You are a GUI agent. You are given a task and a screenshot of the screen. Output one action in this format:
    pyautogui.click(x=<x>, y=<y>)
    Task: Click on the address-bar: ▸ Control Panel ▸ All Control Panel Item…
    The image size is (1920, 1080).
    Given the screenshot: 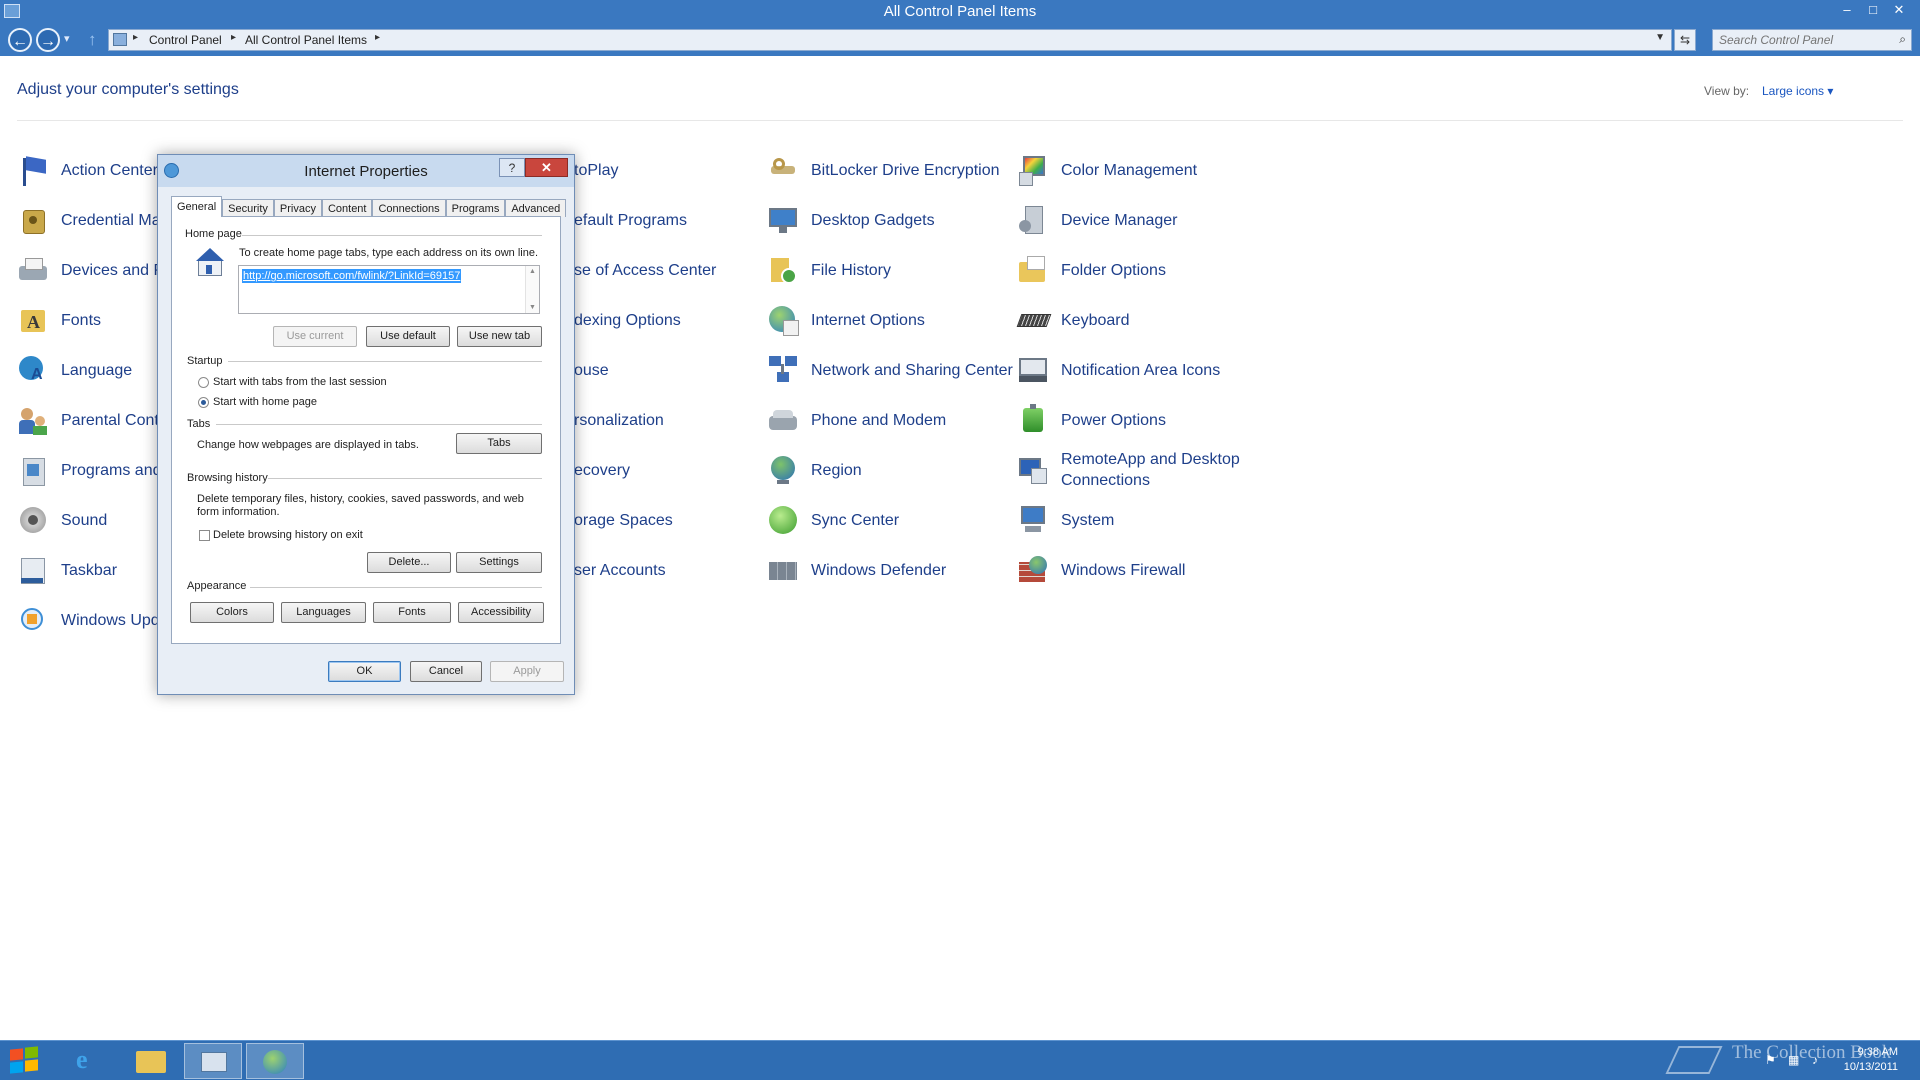 What is the action you would take?
    pyautogui.click(x=890, y=40)
    